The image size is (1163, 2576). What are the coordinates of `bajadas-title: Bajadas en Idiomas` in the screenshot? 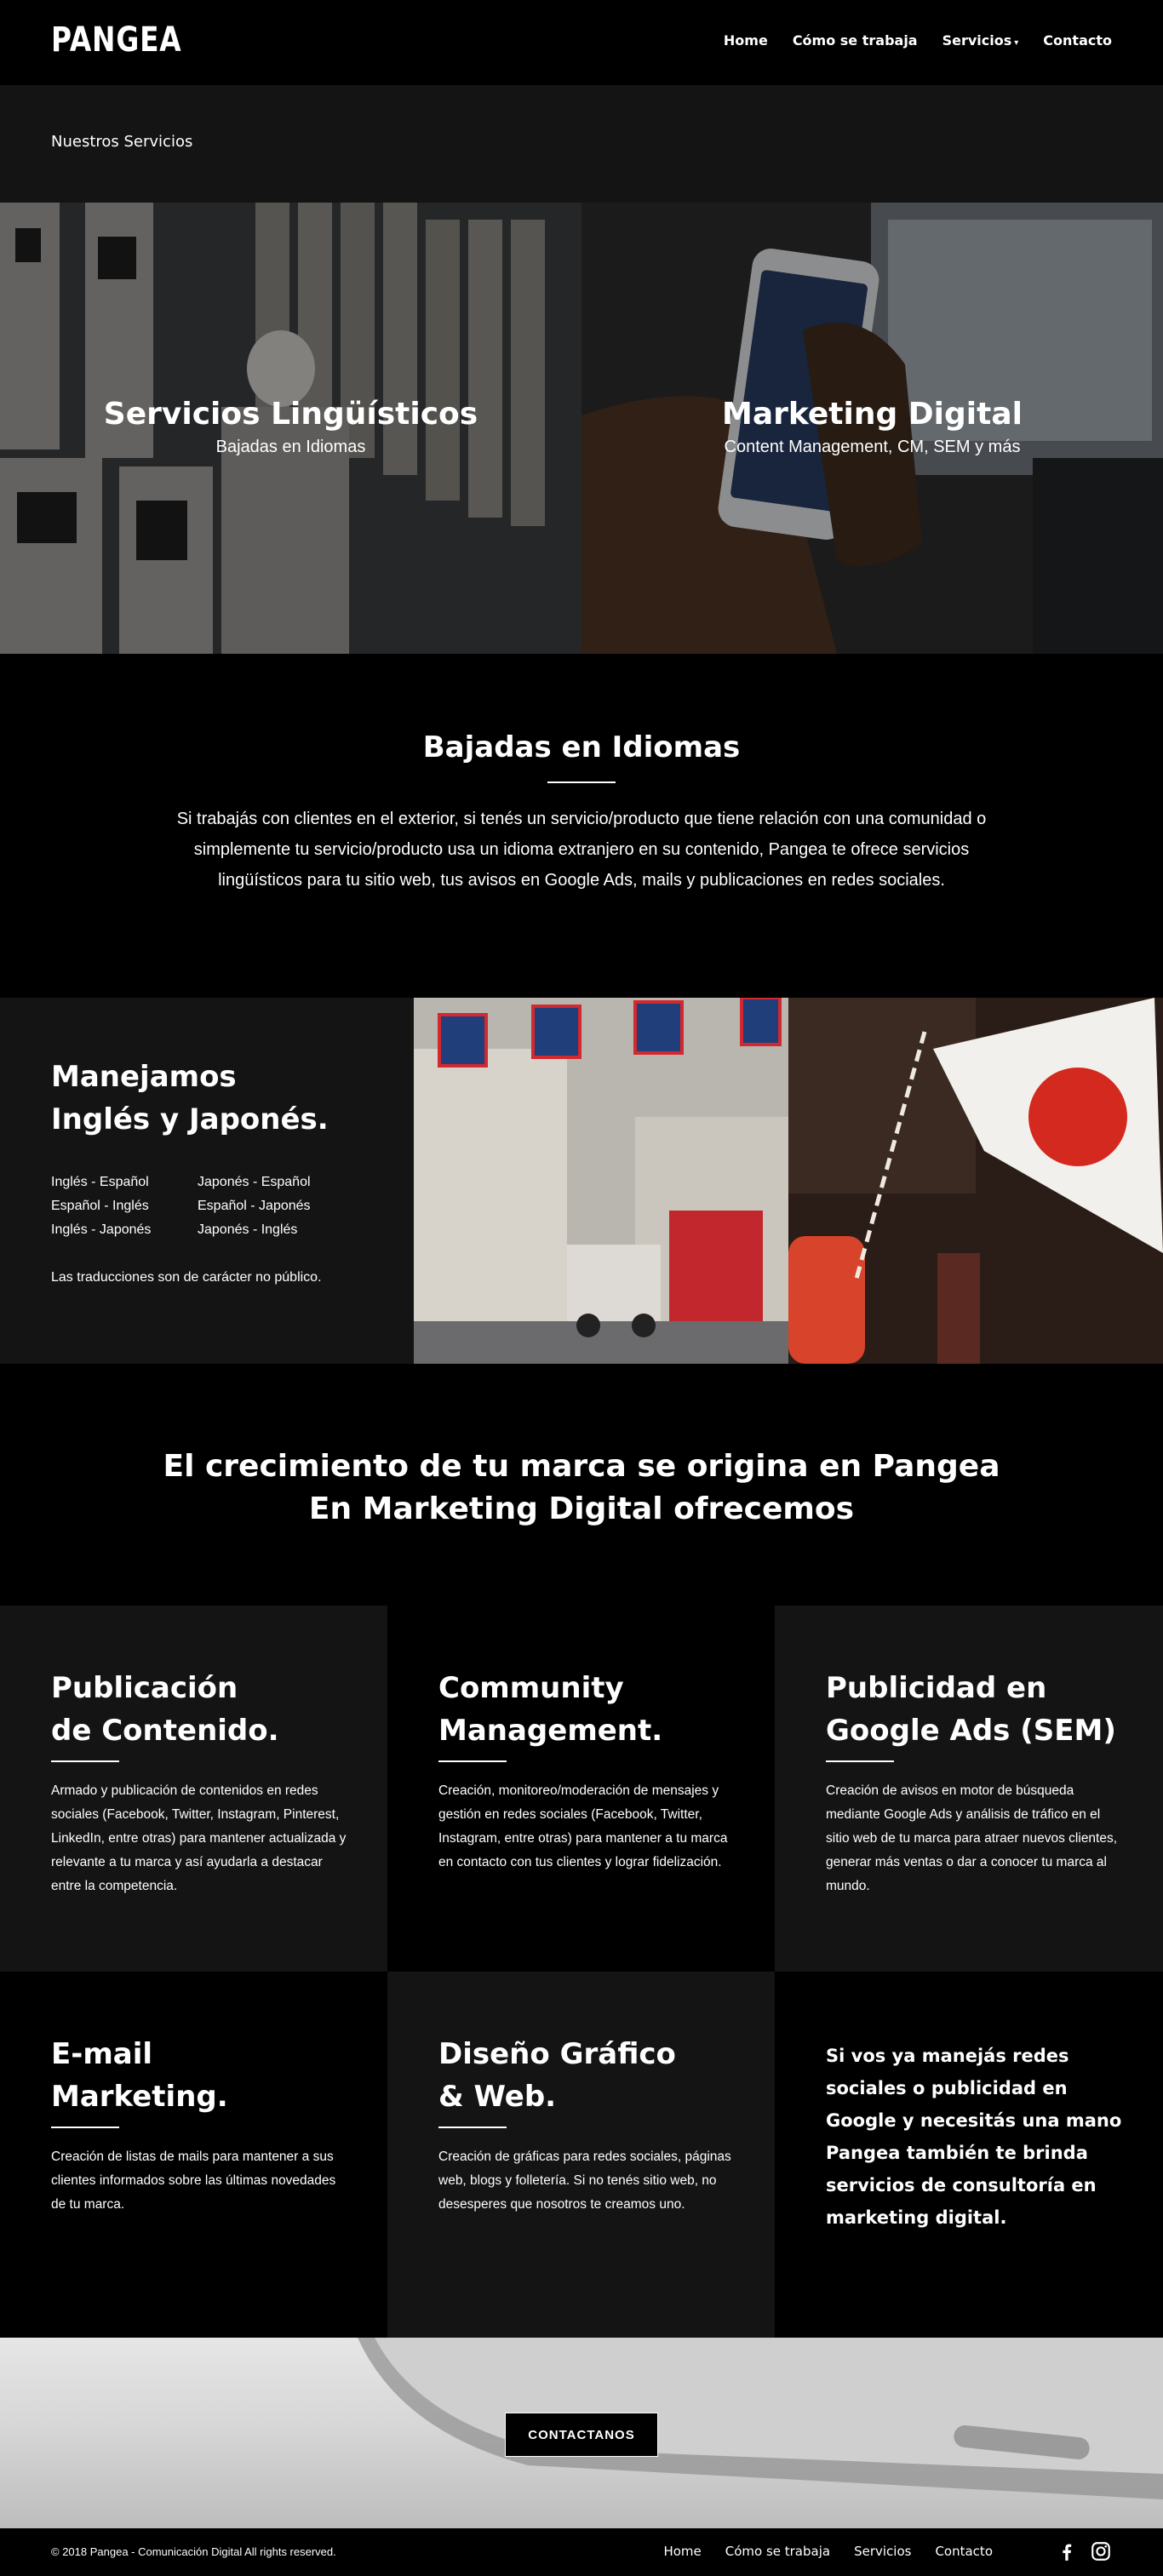 It's located at (581, 747).